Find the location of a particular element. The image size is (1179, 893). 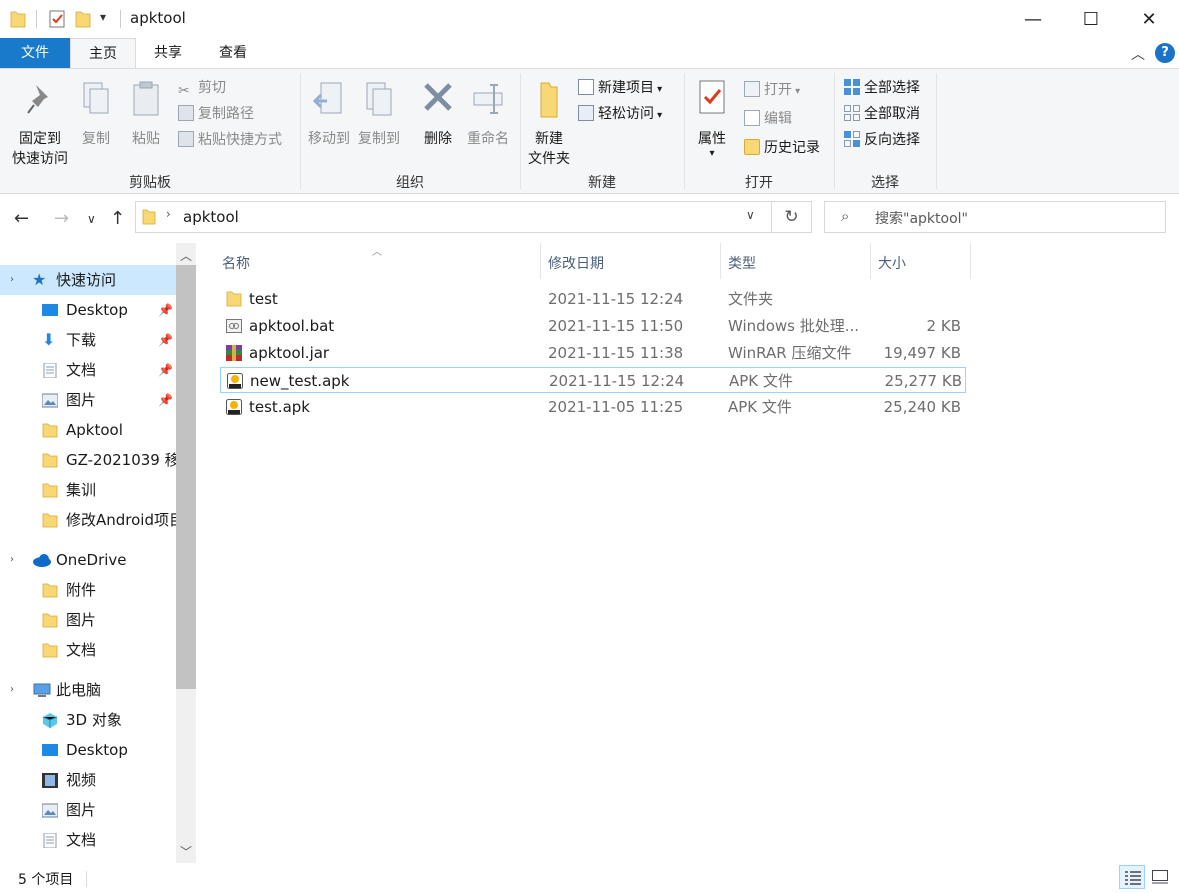

new-folder-button: 新建 文件夹 is located at coordinates (549, 124).